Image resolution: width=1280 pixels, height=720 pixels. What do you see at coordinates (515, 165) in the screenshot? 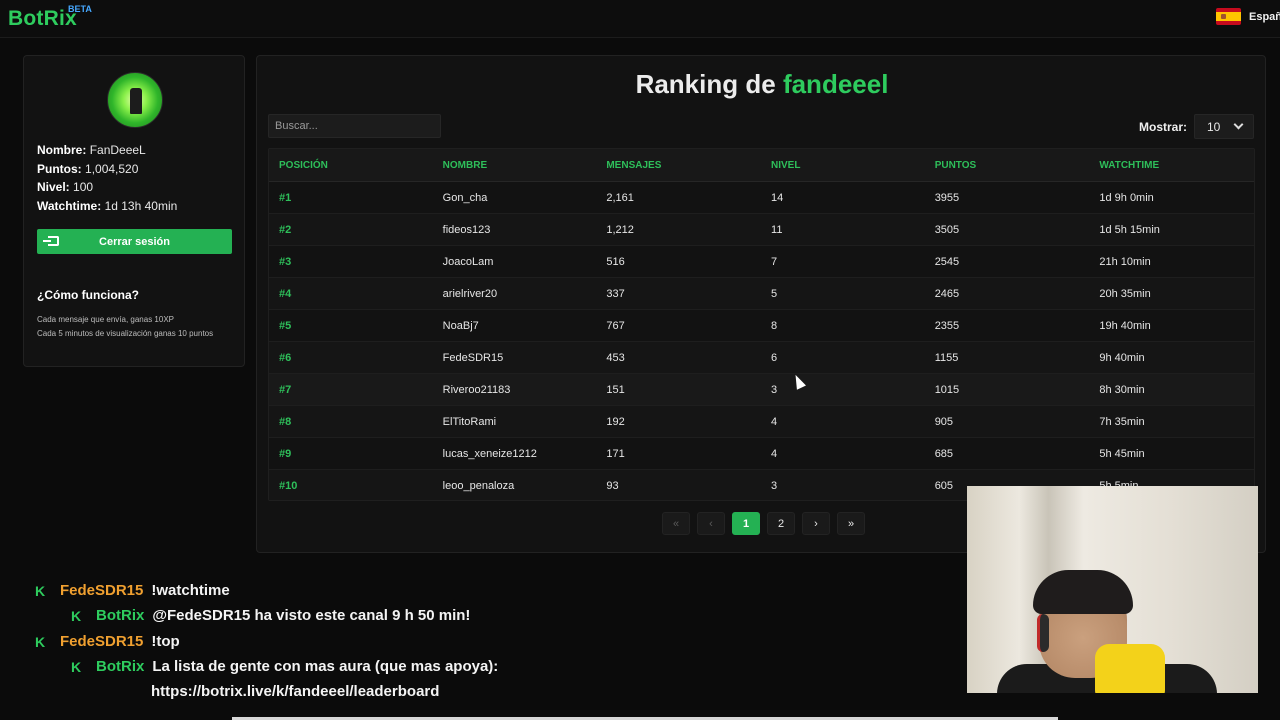
I see `header-name: NOMBRE` at bounding box center [515, 165].